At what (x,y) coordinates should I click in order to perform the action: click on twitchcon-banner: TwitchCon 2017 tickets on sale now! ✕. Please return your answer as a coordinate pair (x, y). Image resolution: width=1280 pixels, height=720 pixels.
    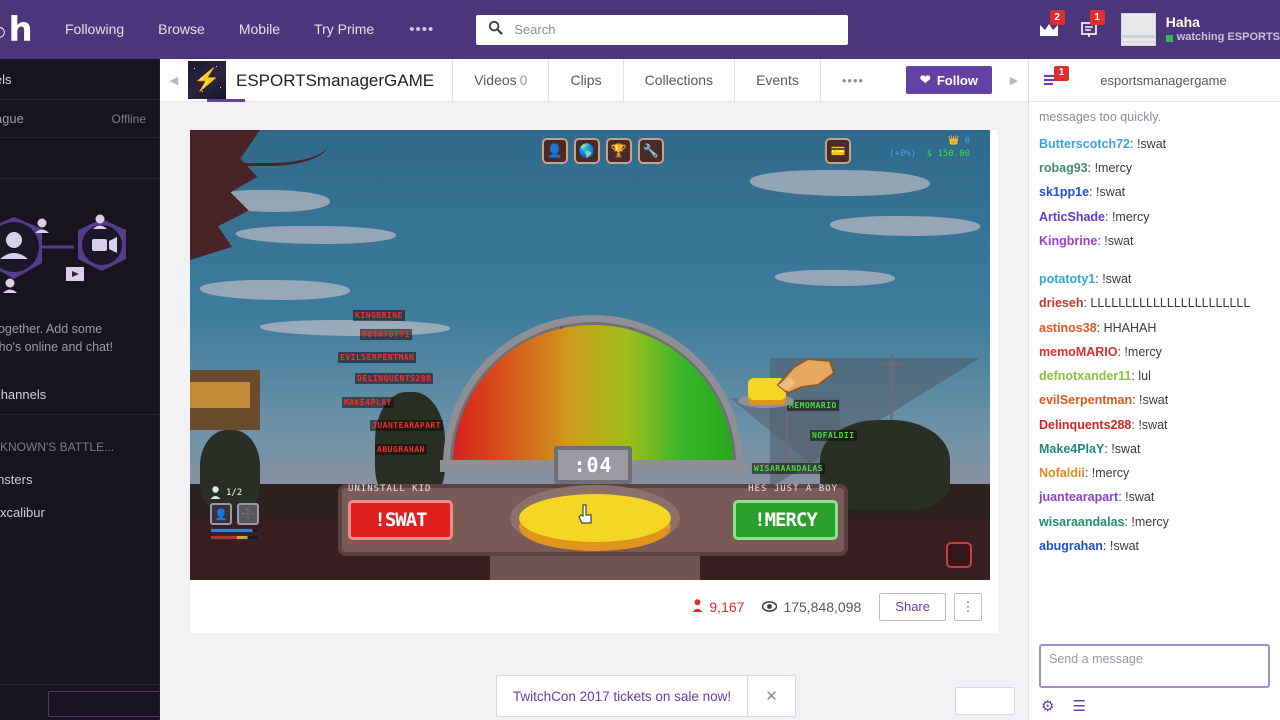
    Looking at the image, I should click on (646, 696).